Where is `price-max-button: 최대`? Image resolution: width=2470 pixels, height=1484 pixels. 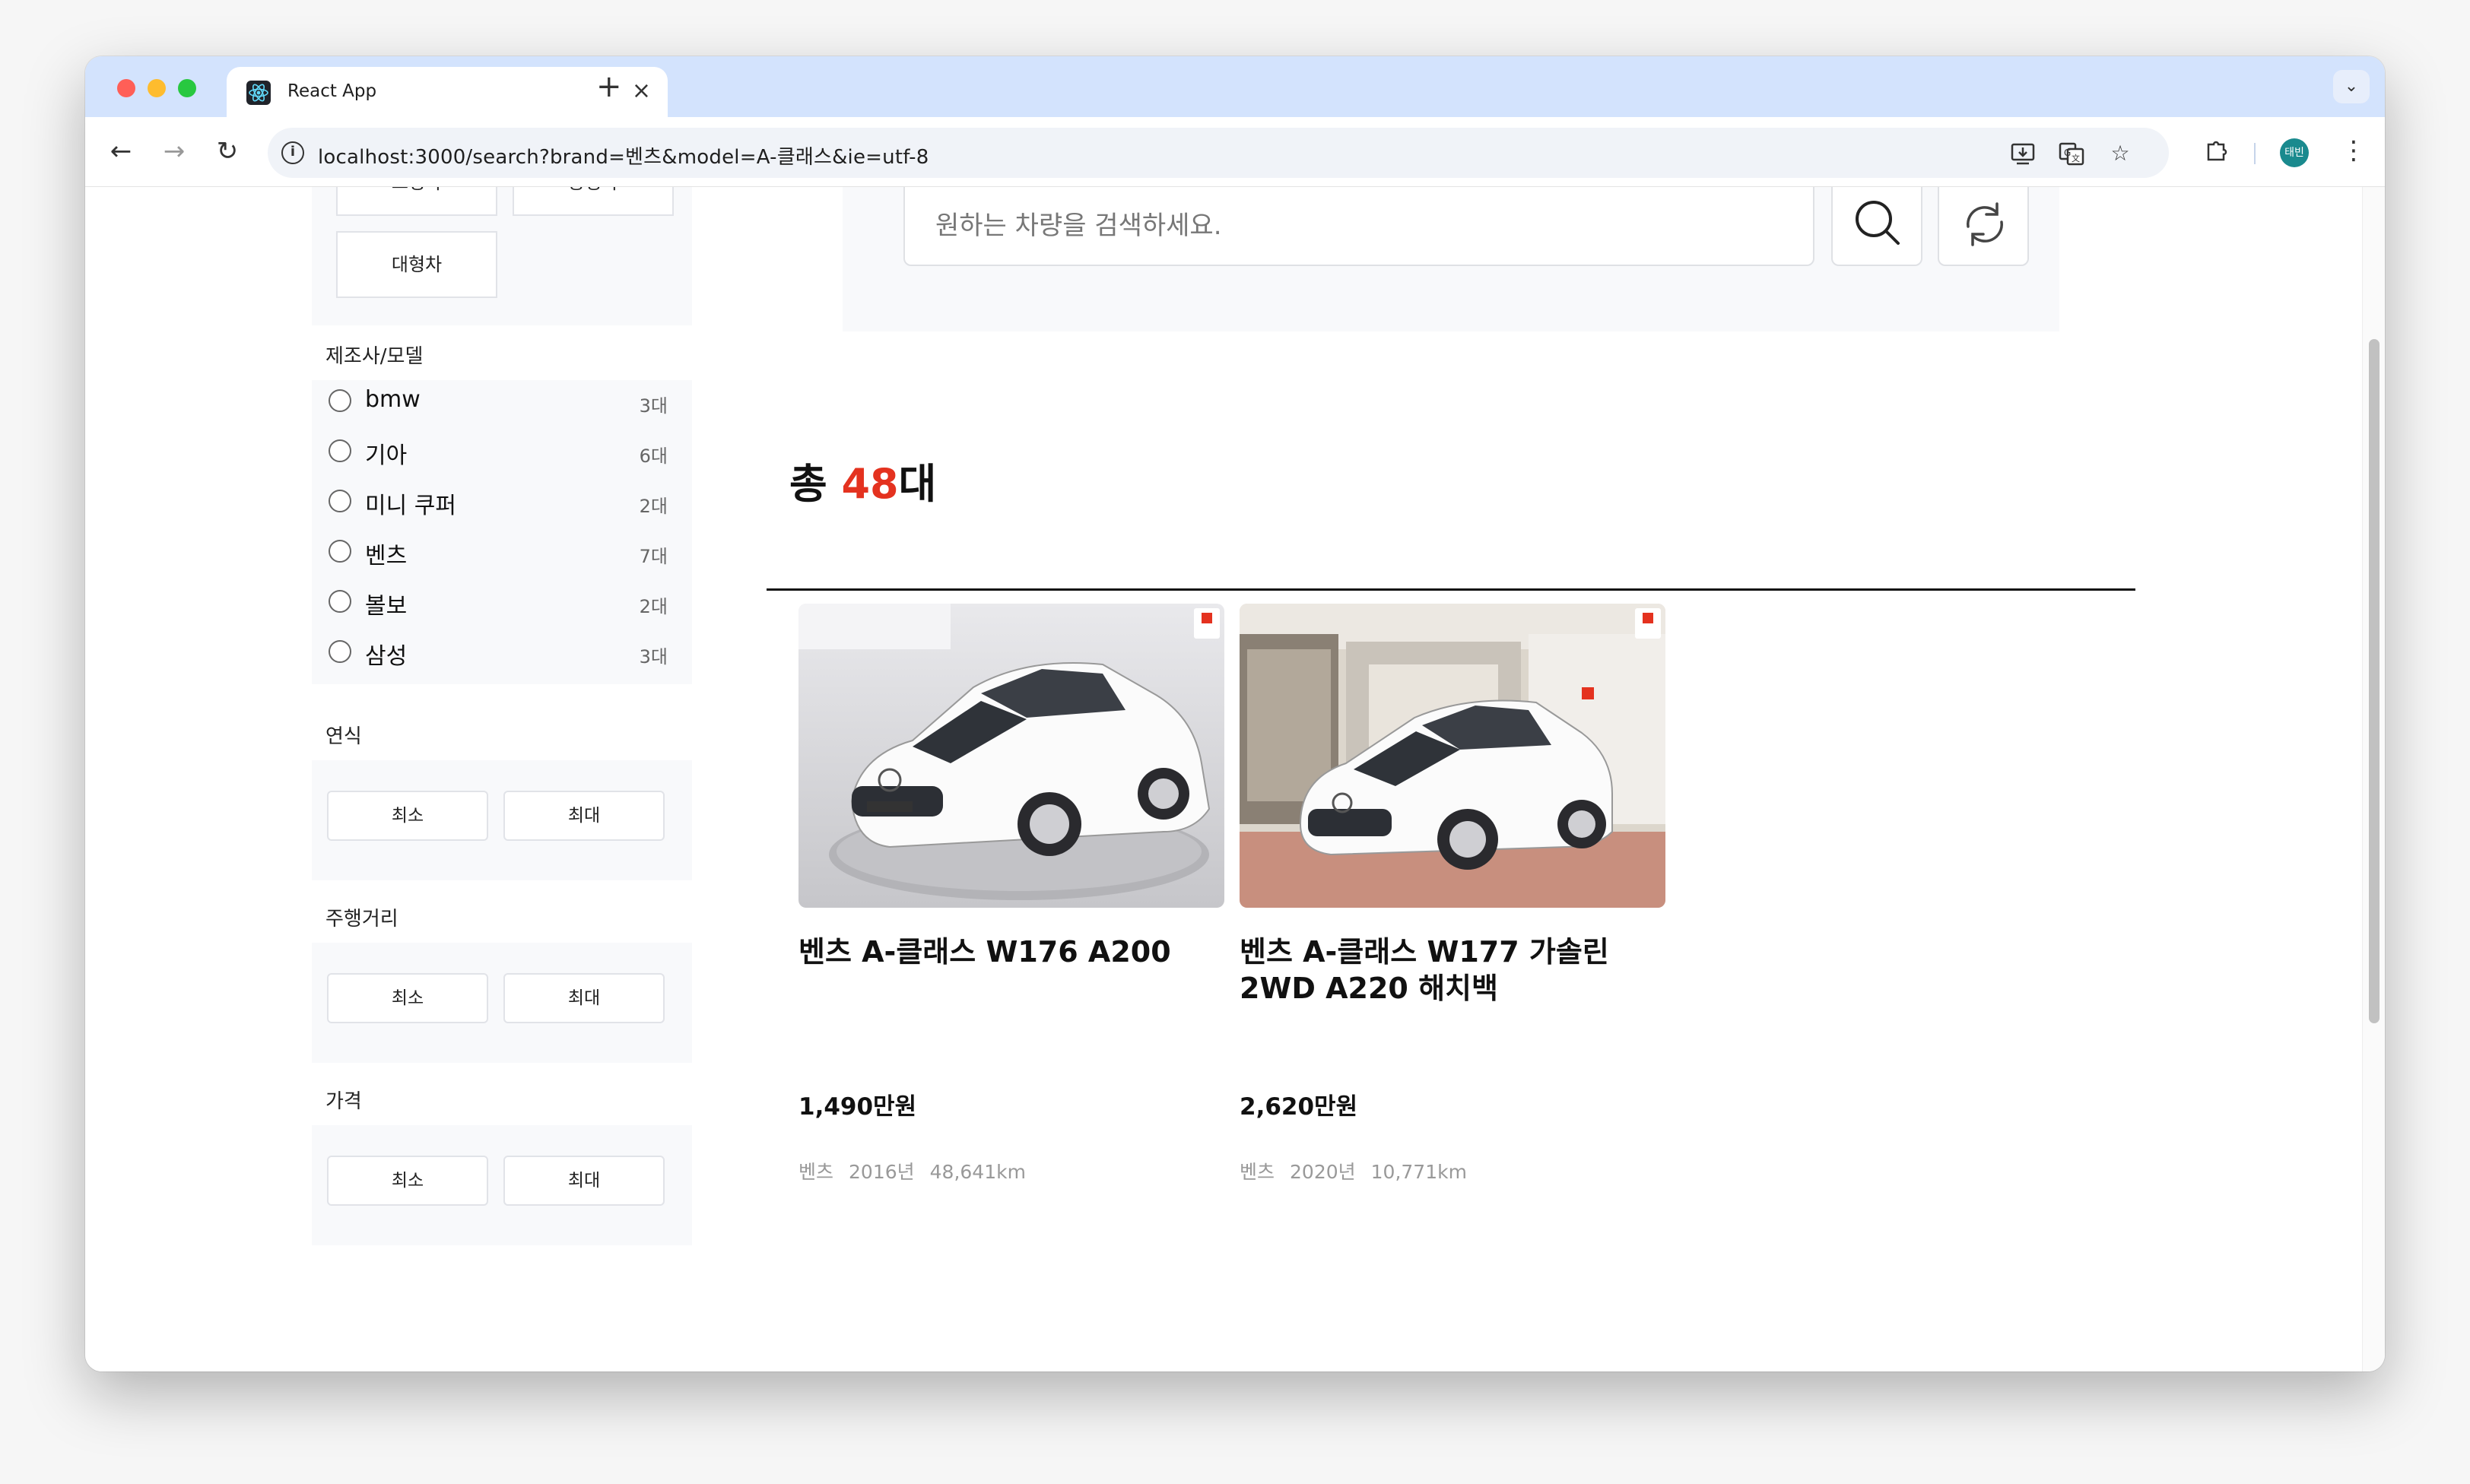
price-max-button: 최대 is located at coordinates (584, 1181).